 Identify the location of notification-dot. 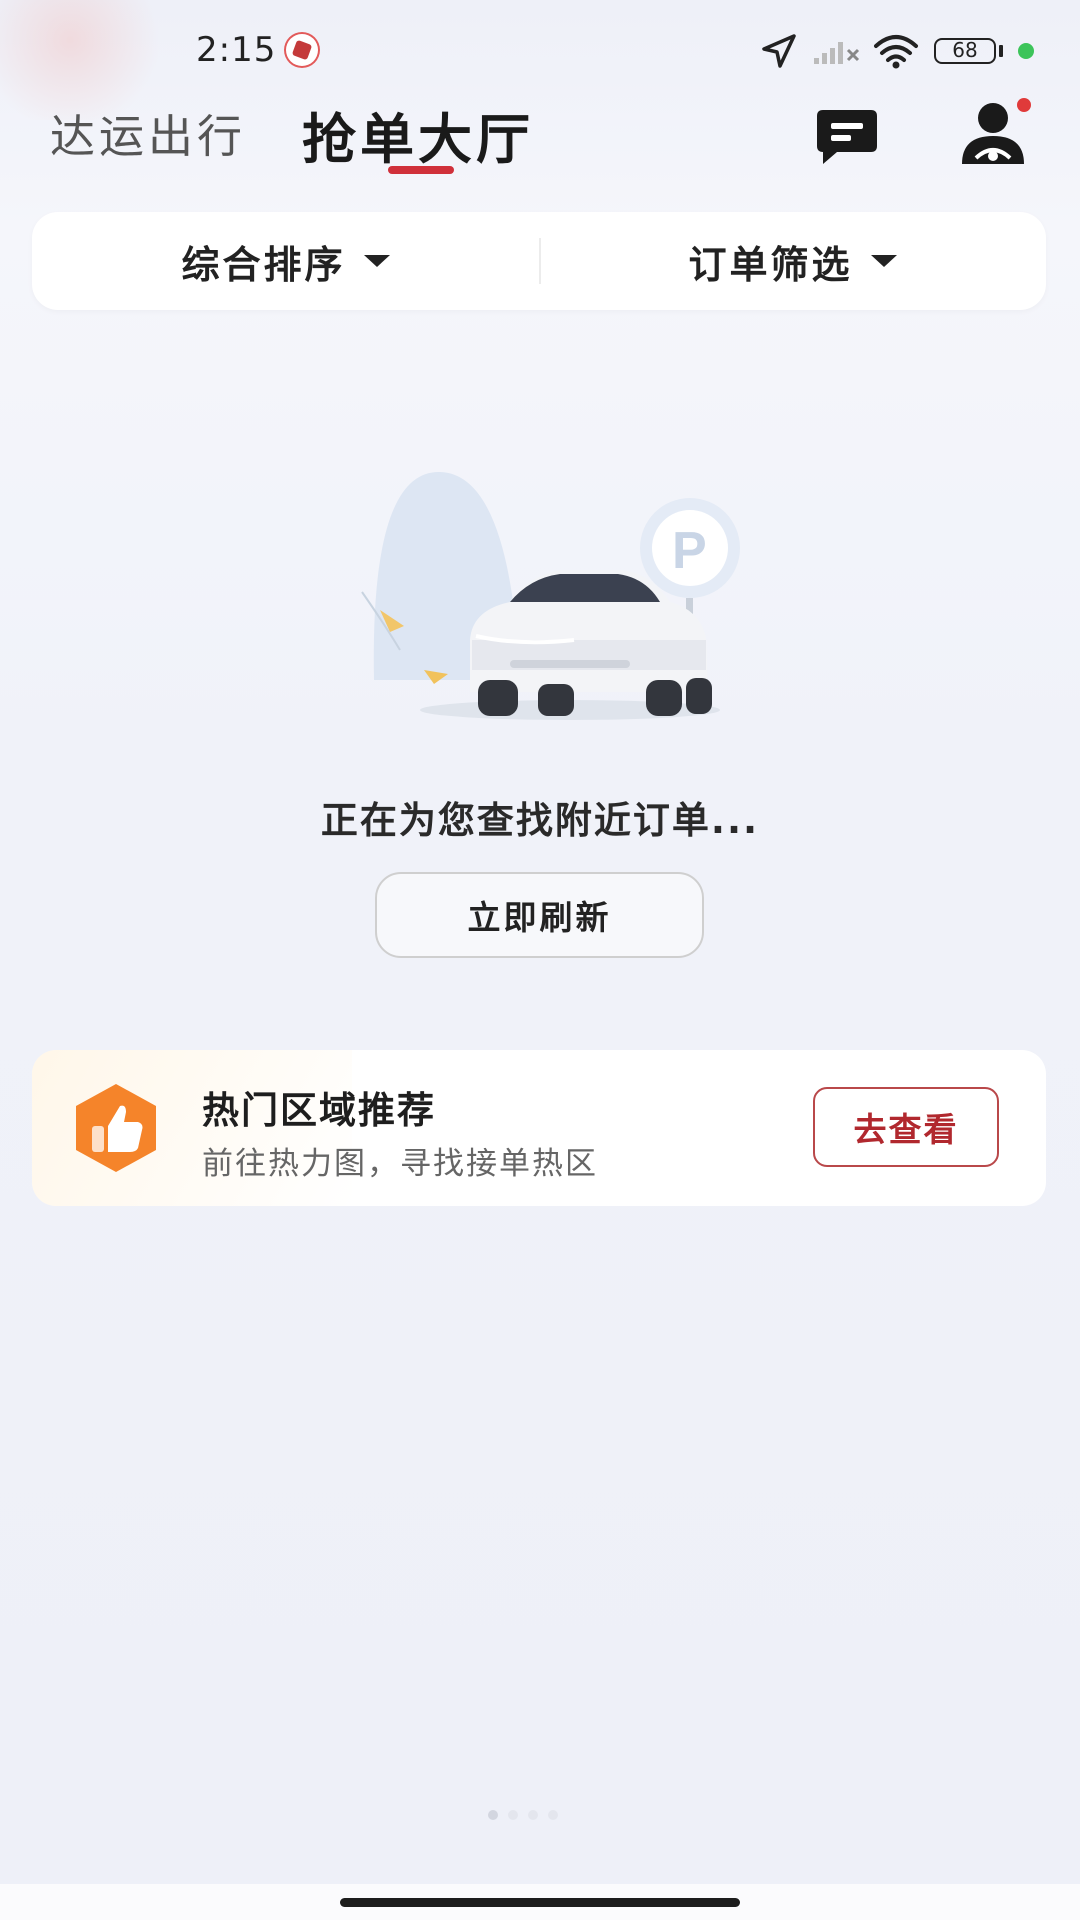
(1024, 105).